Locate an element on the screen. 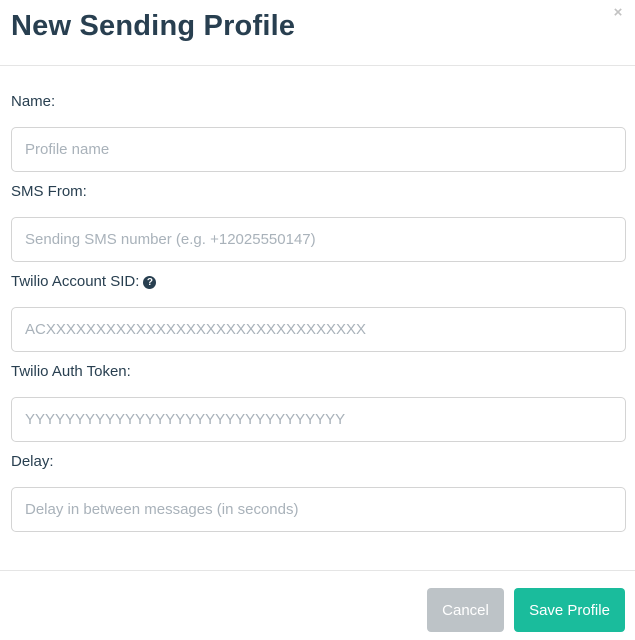 Image resolution: width=635 pixels, height=640 pixels. auth-token-input is located at coordinates (318, 419).